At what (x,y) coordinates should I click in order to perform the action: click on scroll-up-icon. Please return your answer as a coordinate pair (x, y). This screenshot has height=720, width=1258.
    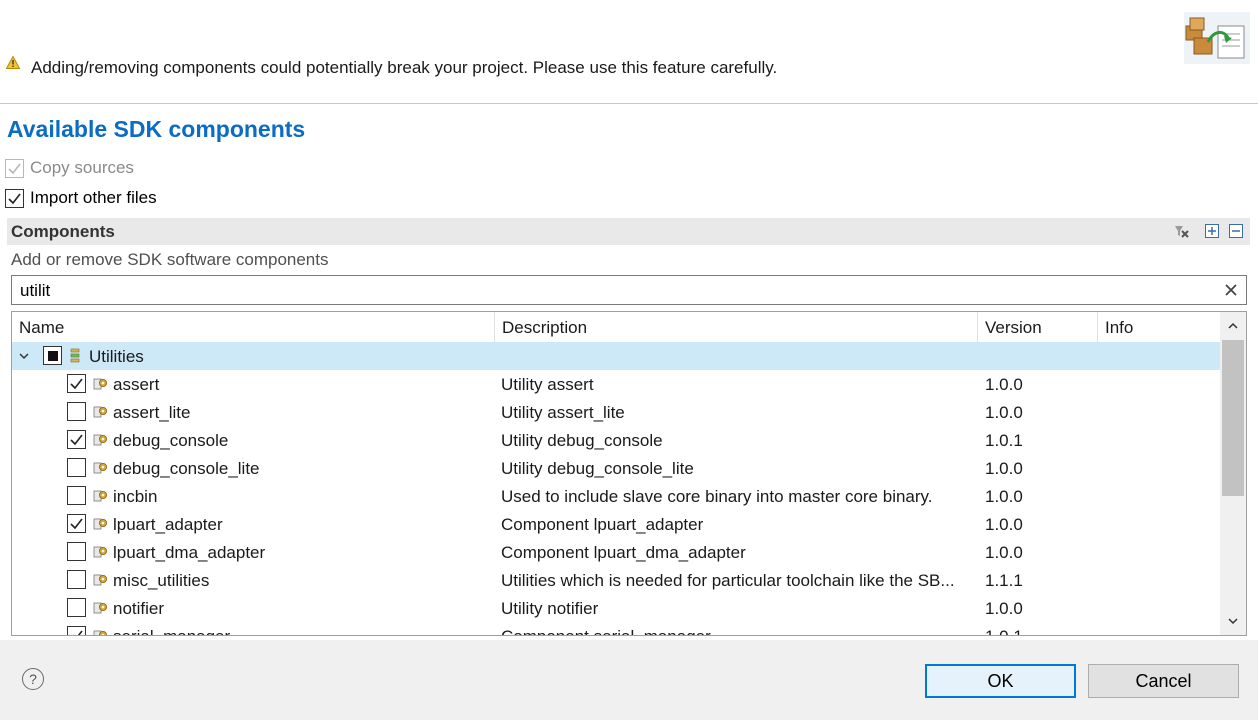
    Looking at the image, I should click on (1233, 326).